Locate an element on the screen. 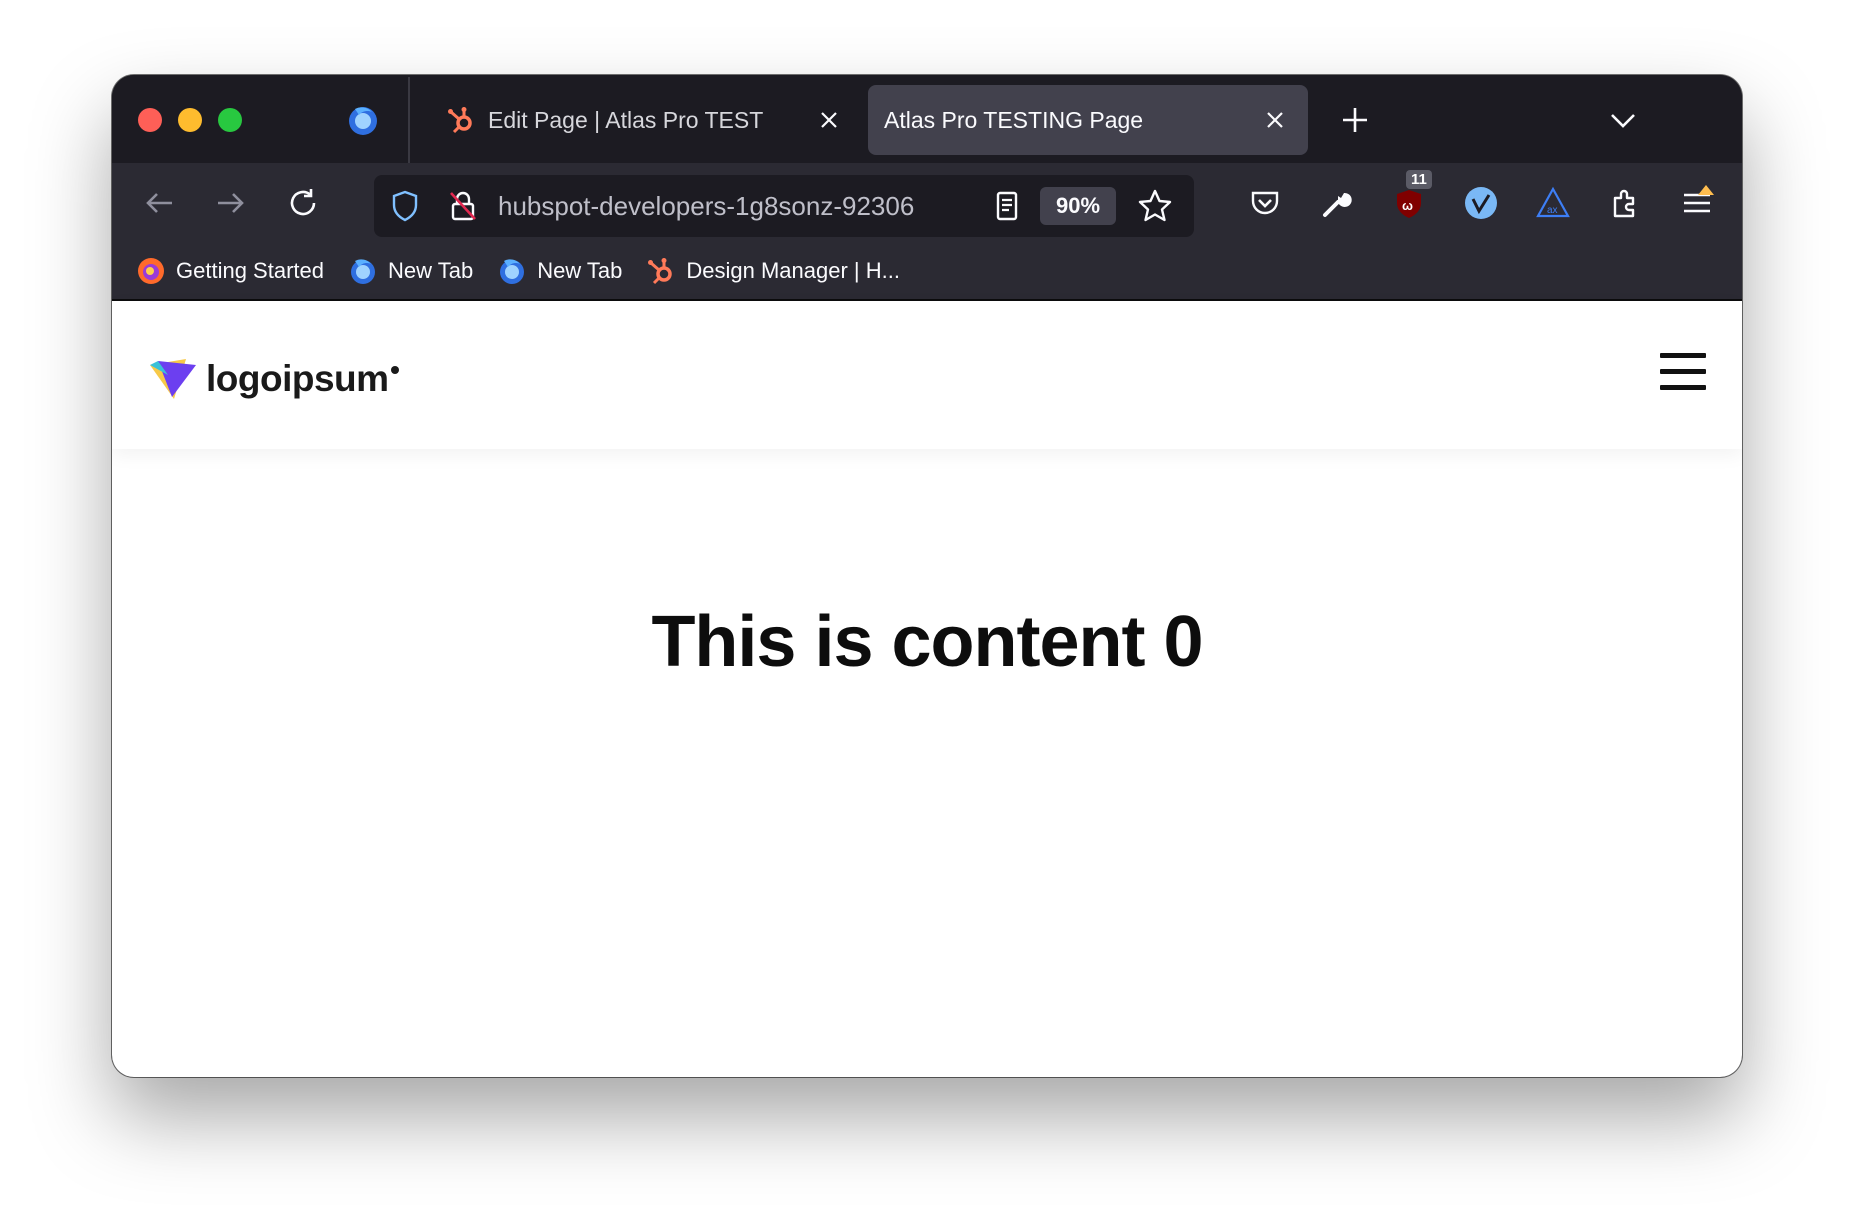 The height and width of the screenshot is (1224, 1854). bookmark-label: Getting Started is located at coordinates (250, 270).